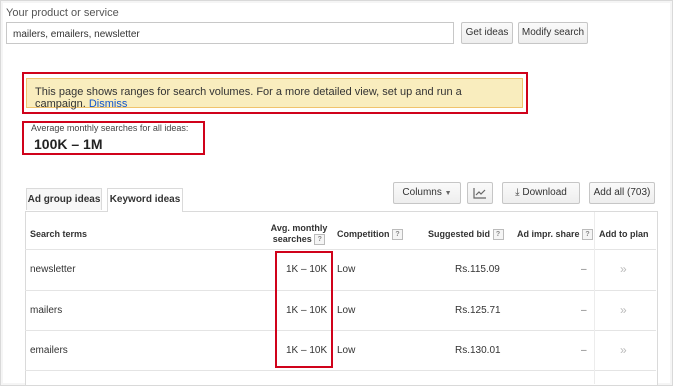  Describe the element at coordinates (478, 350) in the screenshot. I see `row-bid: Rs.130.01` at that location.